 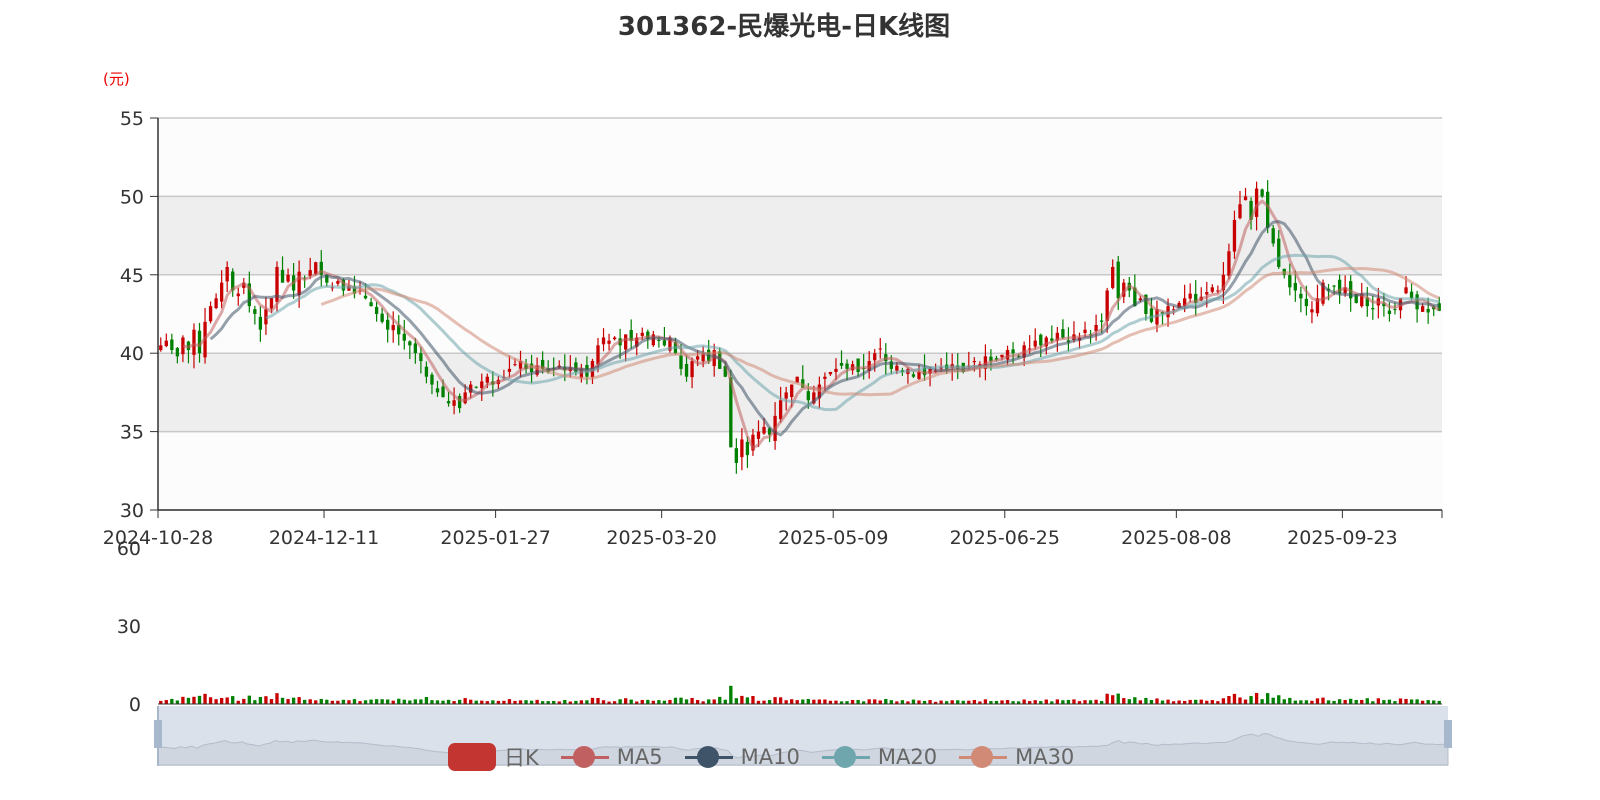 What do you see at coordinates (611, 757) in the screenshot?
I see `legend-item-ma5: MA5` at bounding box center [611, 757].